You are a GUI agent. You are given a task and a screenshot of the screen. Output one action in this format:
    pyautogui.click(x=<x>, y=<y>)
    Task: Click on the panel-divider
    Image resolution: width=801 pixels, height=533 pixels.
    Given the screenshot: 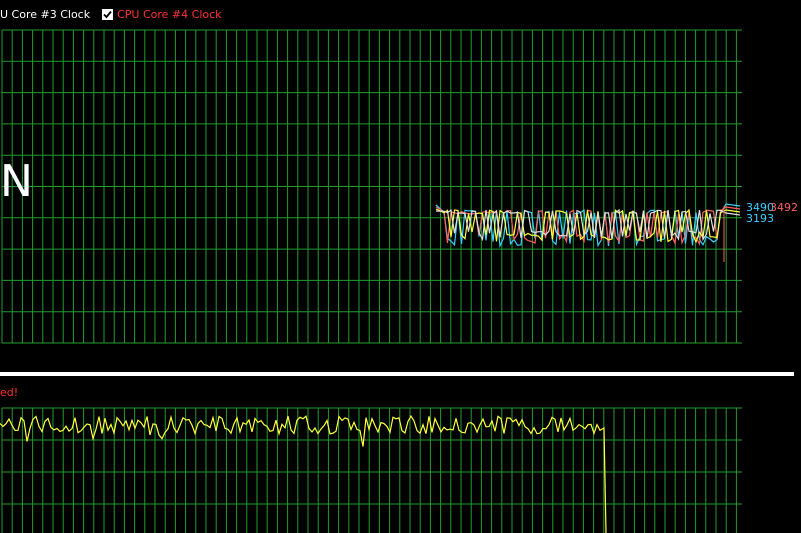 What is the action you would take?
    pyautogui.click(x=397, y=374)
    